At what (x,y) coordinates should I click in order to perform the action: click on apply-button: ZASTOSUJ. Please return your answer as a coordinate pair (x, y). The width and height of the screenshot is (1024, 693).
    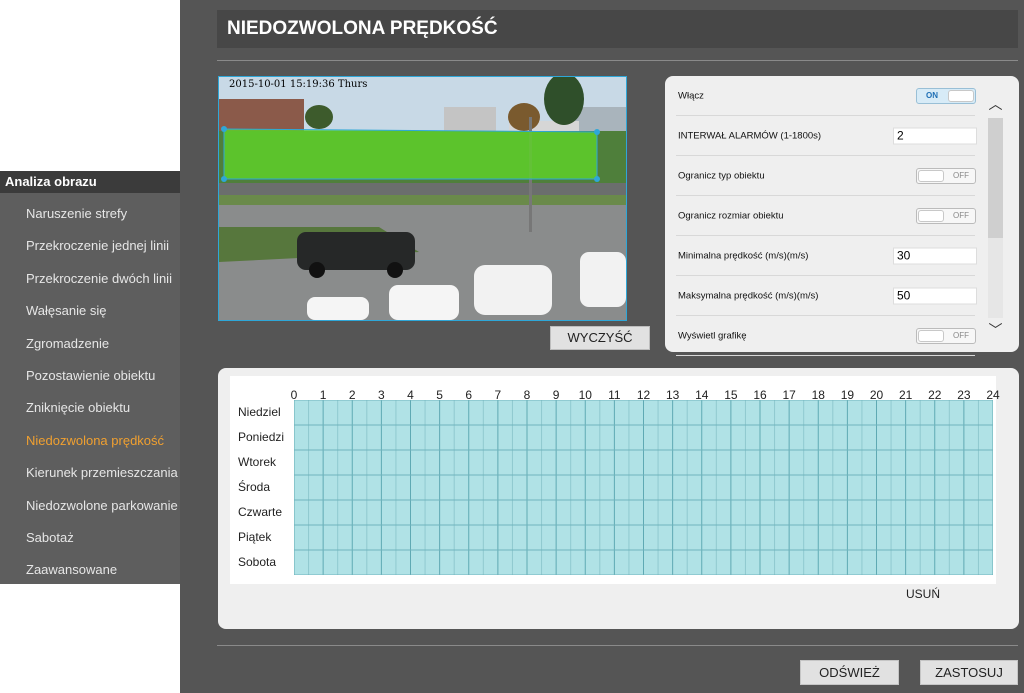
    Looking at the image, I should click on (969, 672).